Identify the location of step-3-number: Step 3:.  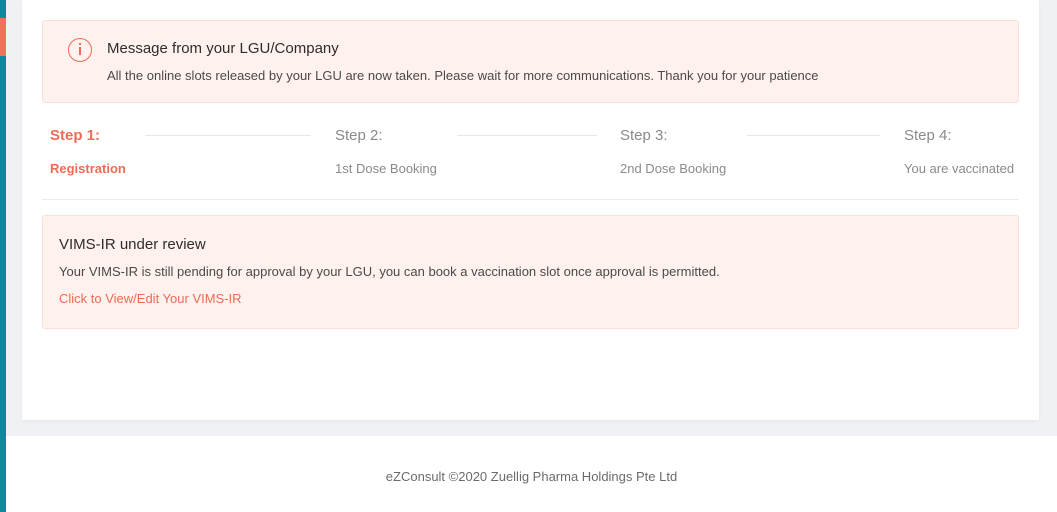
(644, 135).